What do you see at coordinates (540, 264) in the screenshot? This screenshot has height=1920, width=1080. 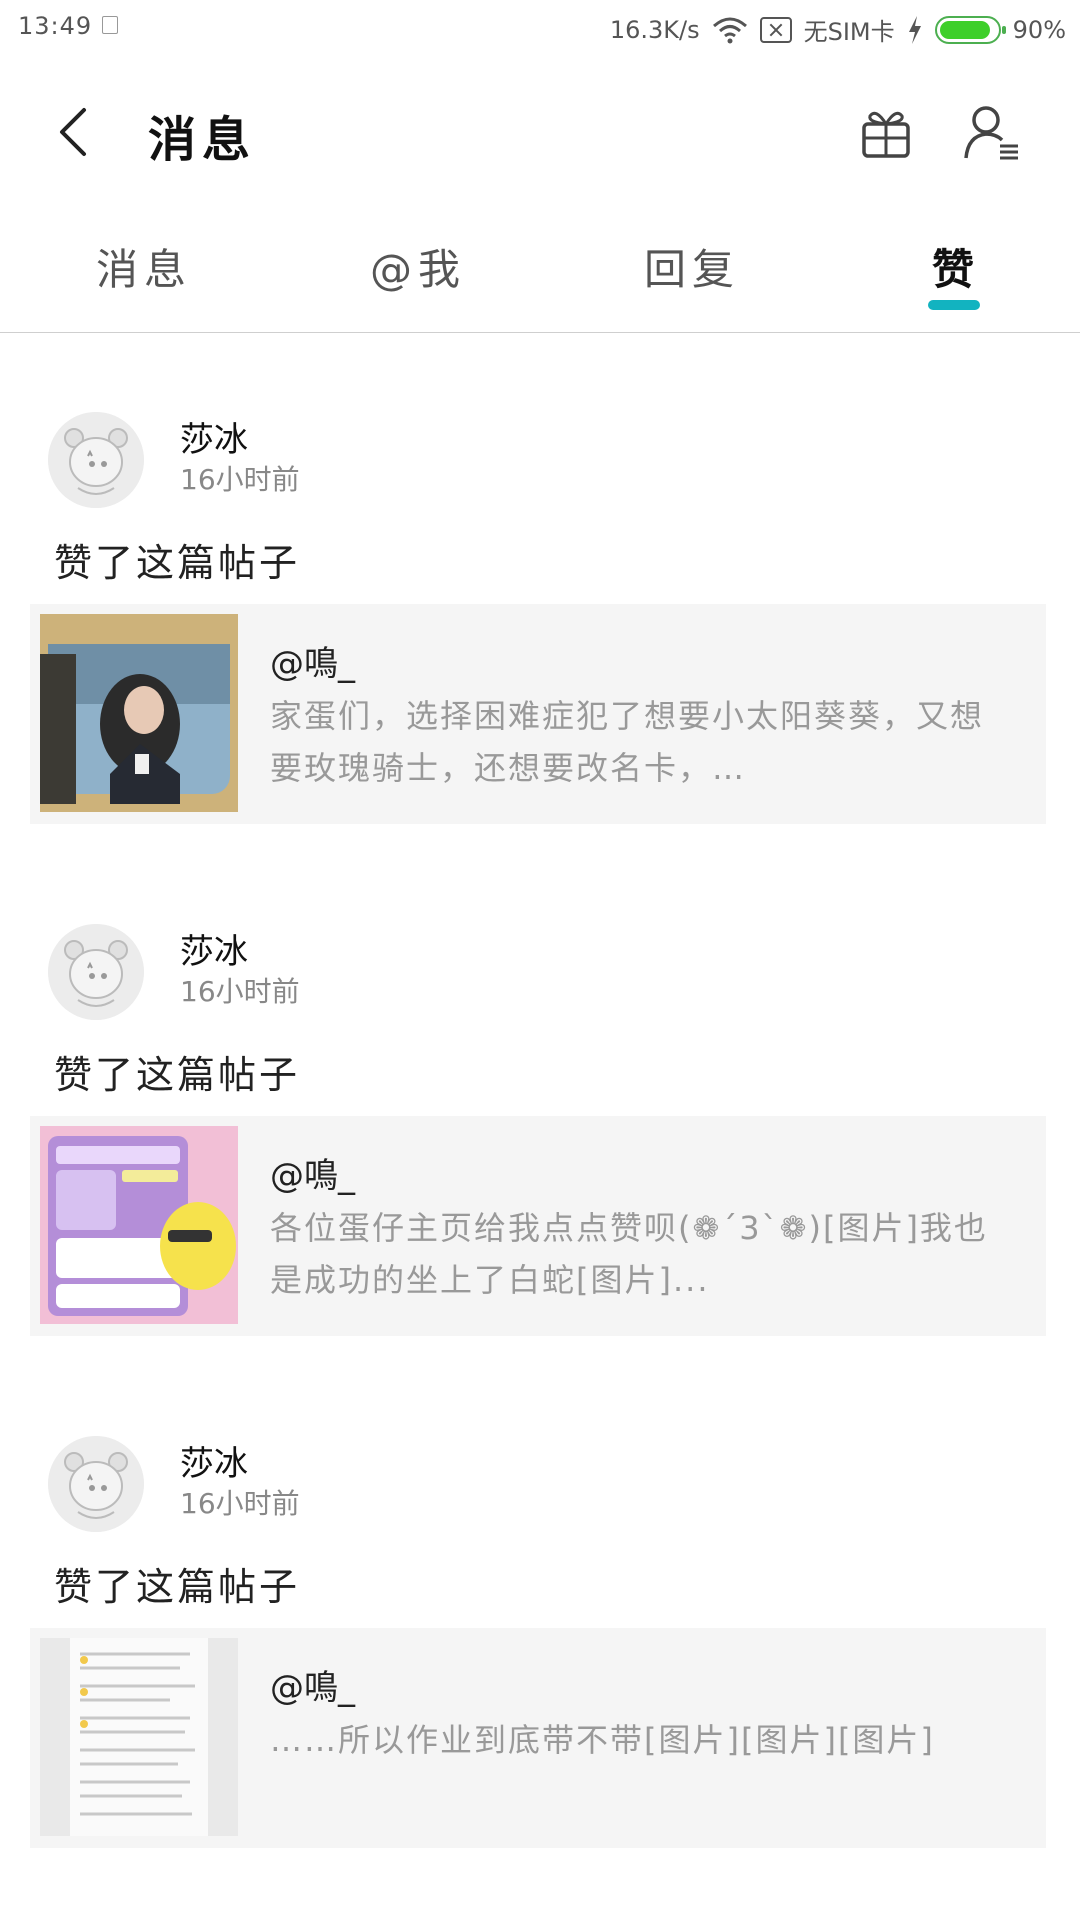 I see `tab-bar: 消息 @我 回复 赞` at bounding box center [540, 264].